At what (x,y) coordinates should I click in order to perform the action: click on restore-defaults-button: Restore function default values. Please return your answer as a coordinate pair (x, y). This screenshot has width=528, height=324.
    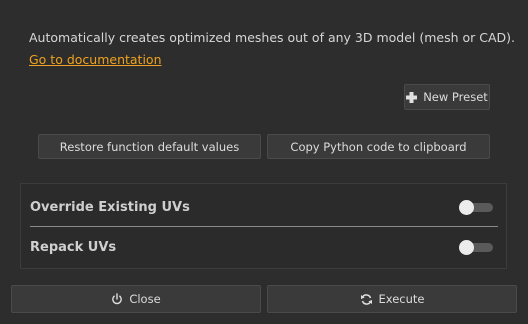
    Looking at the image, I should click on (149, 146).